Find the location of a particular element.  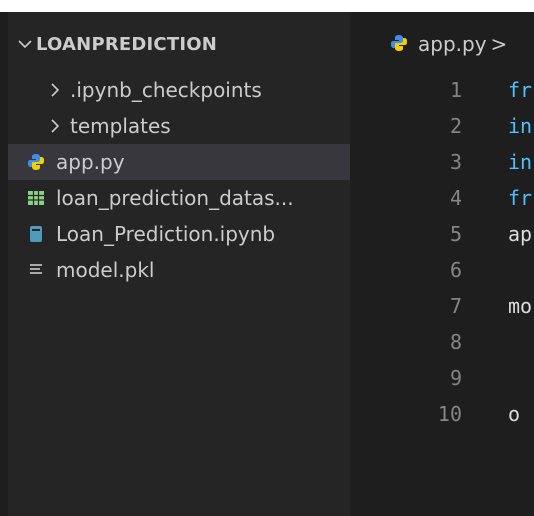

line-number: 1 is located at coordinates (455, 90).